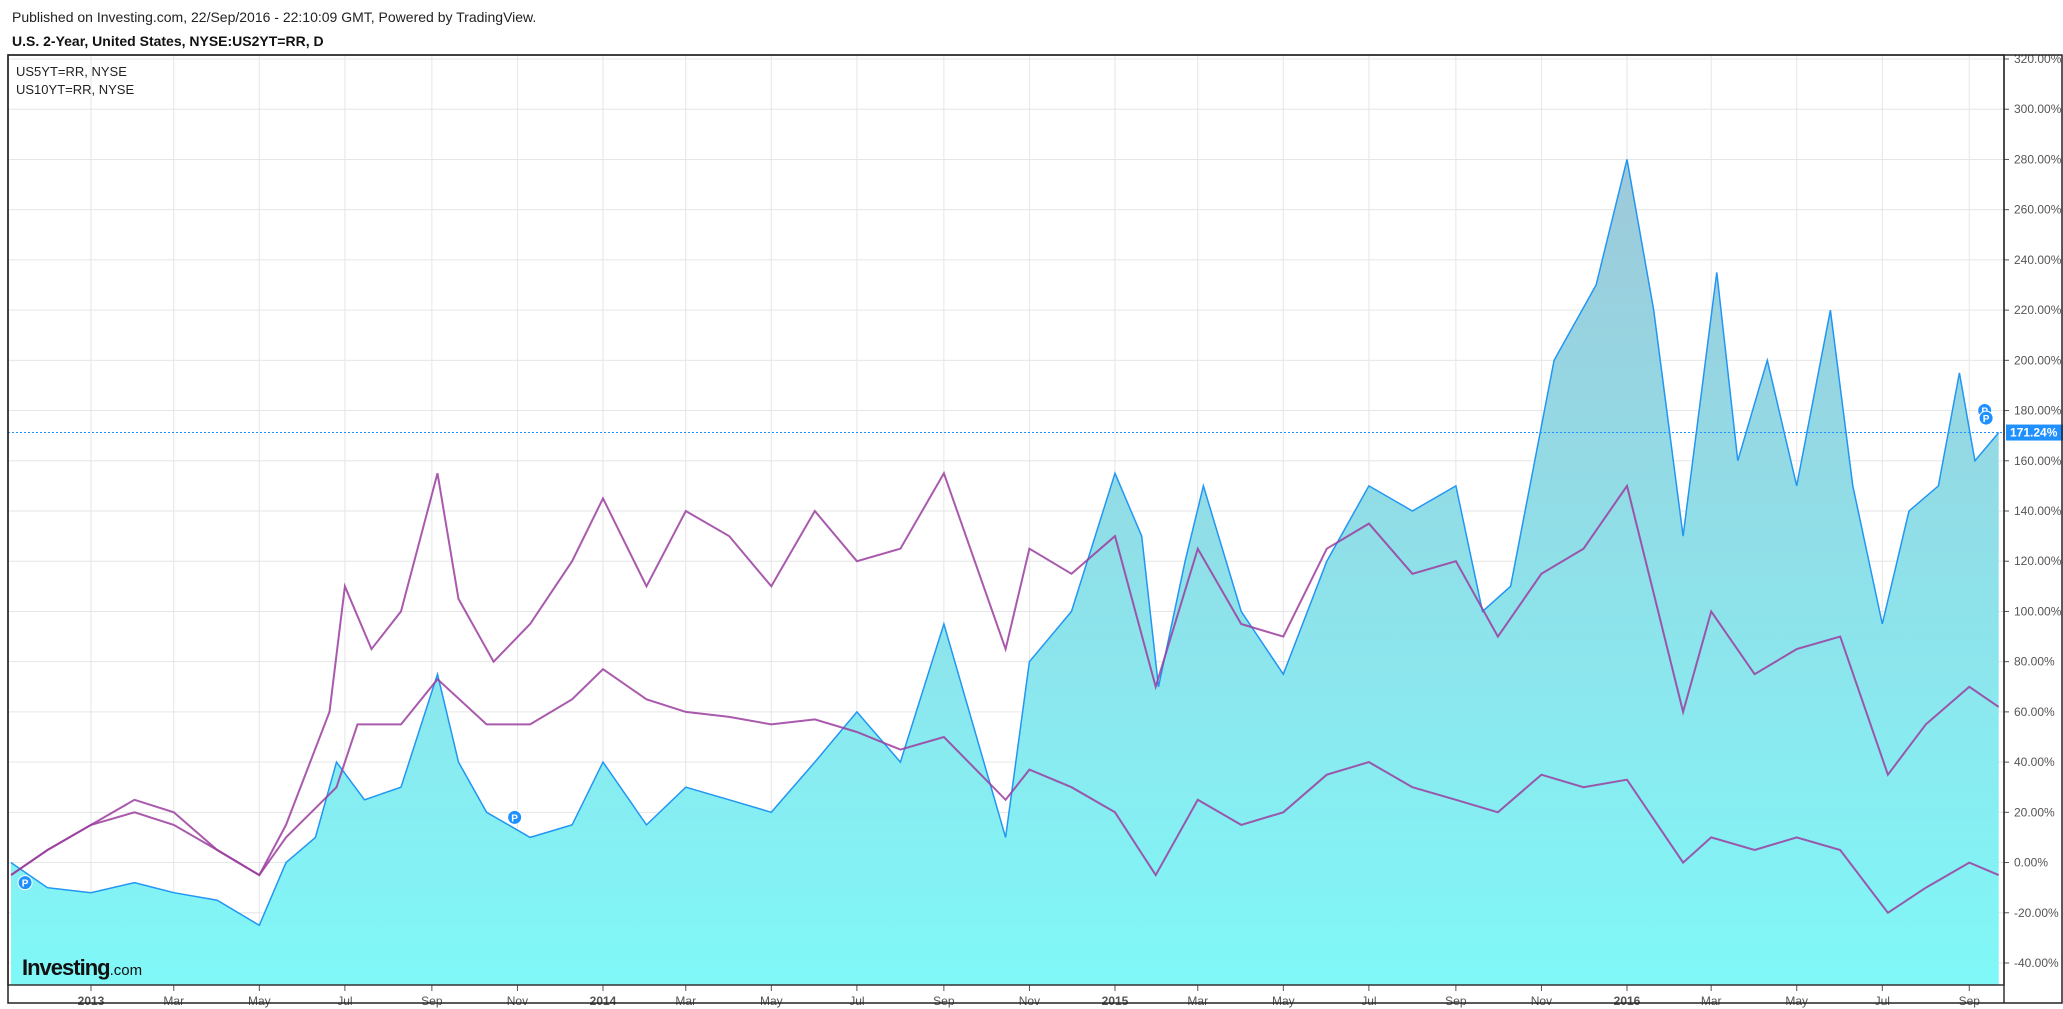 The width and height of the screenshot is (2063, 1009). What do you see at coordinates (2038, 210) in the screenshot?
I see `y-tick-label: 260.00%` at bounding box center [2038, 210].